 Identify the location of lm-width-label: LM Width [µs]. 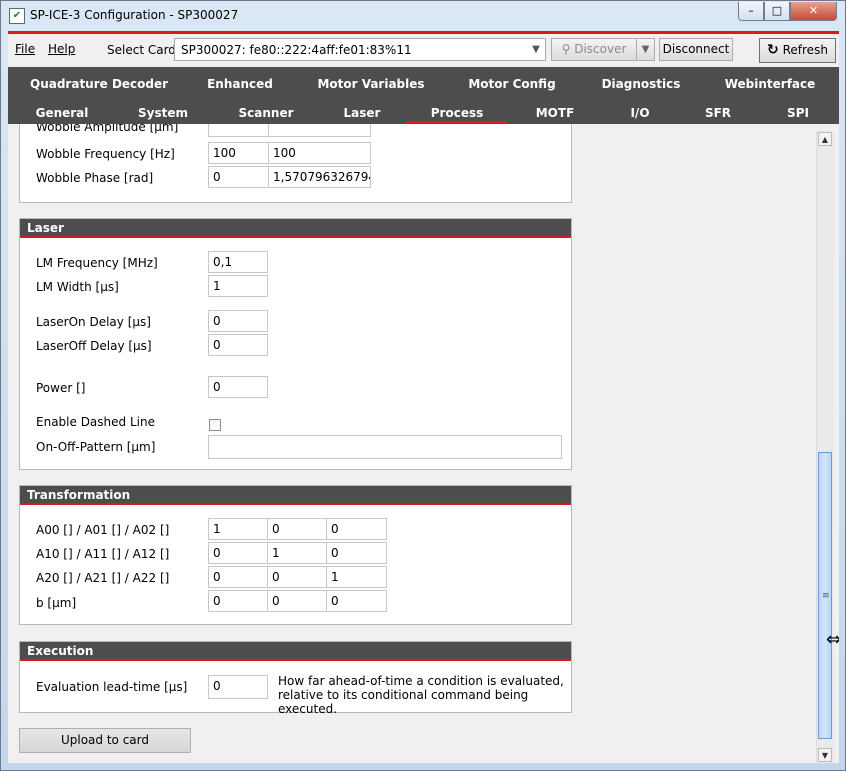
(77, 287).